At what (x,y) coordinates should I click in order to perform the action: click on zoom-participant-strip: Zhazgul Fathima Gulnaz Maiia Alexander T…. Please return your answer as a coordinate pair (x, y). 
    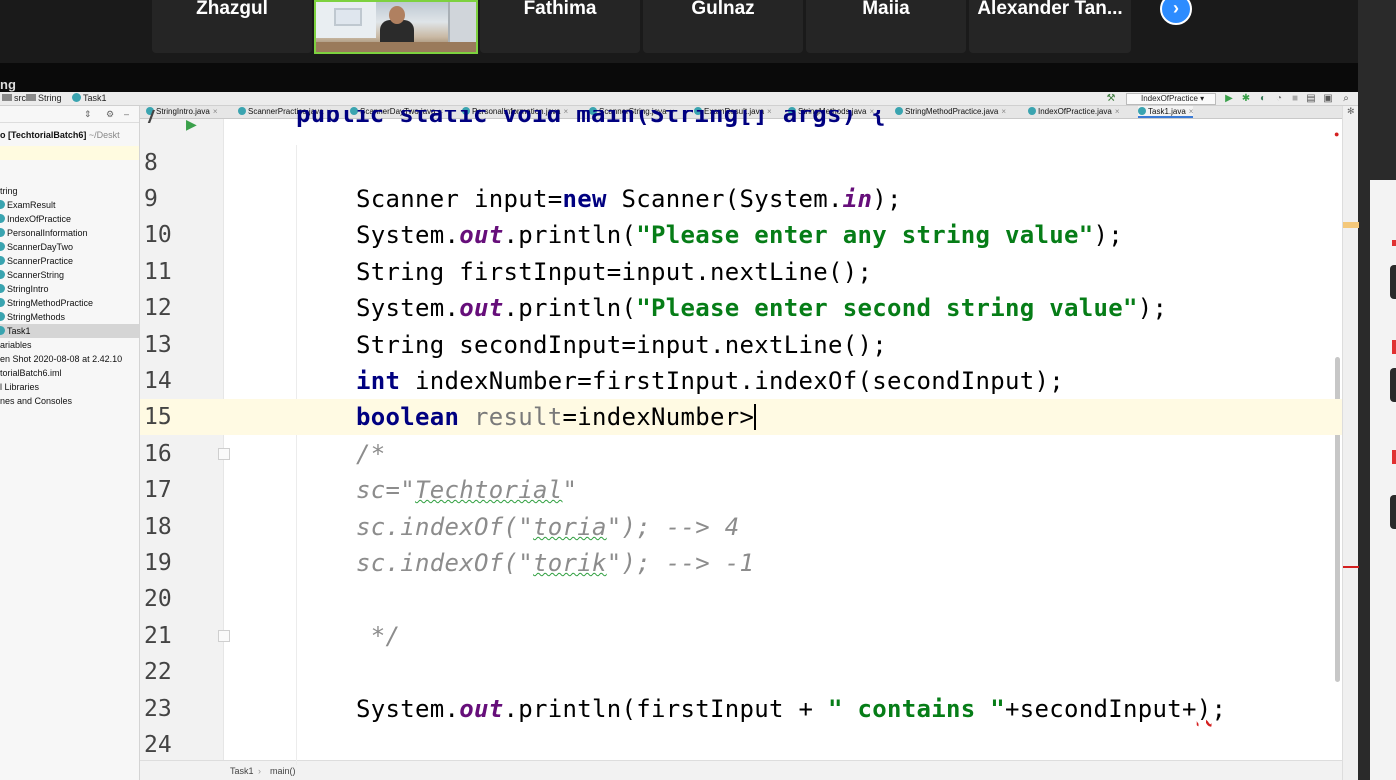
    Looking at the image, I should click on (679, 31).